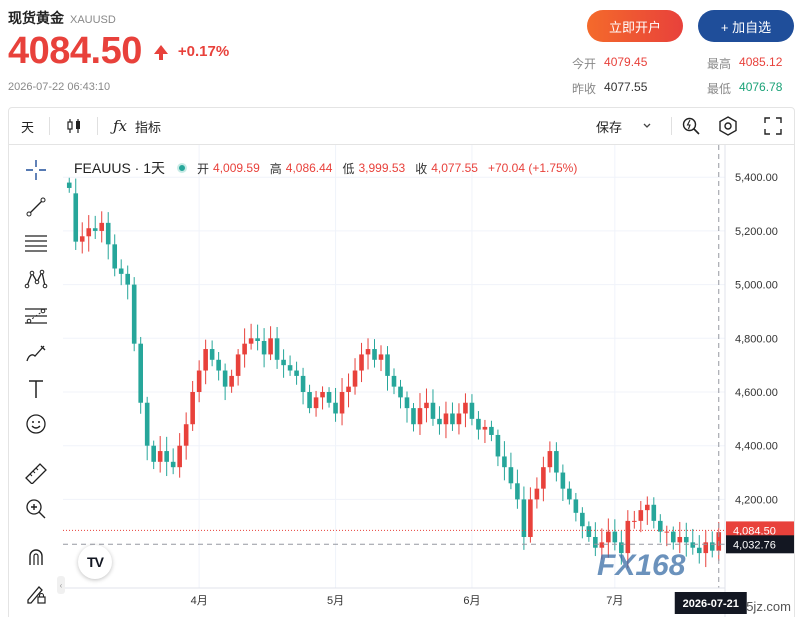 Image resolution: width=803 pixels, height=620 pixels. Describe the element at coordinates (761, 87) in the screenshot. I see `stat-low-value: 4076.78` at that location.